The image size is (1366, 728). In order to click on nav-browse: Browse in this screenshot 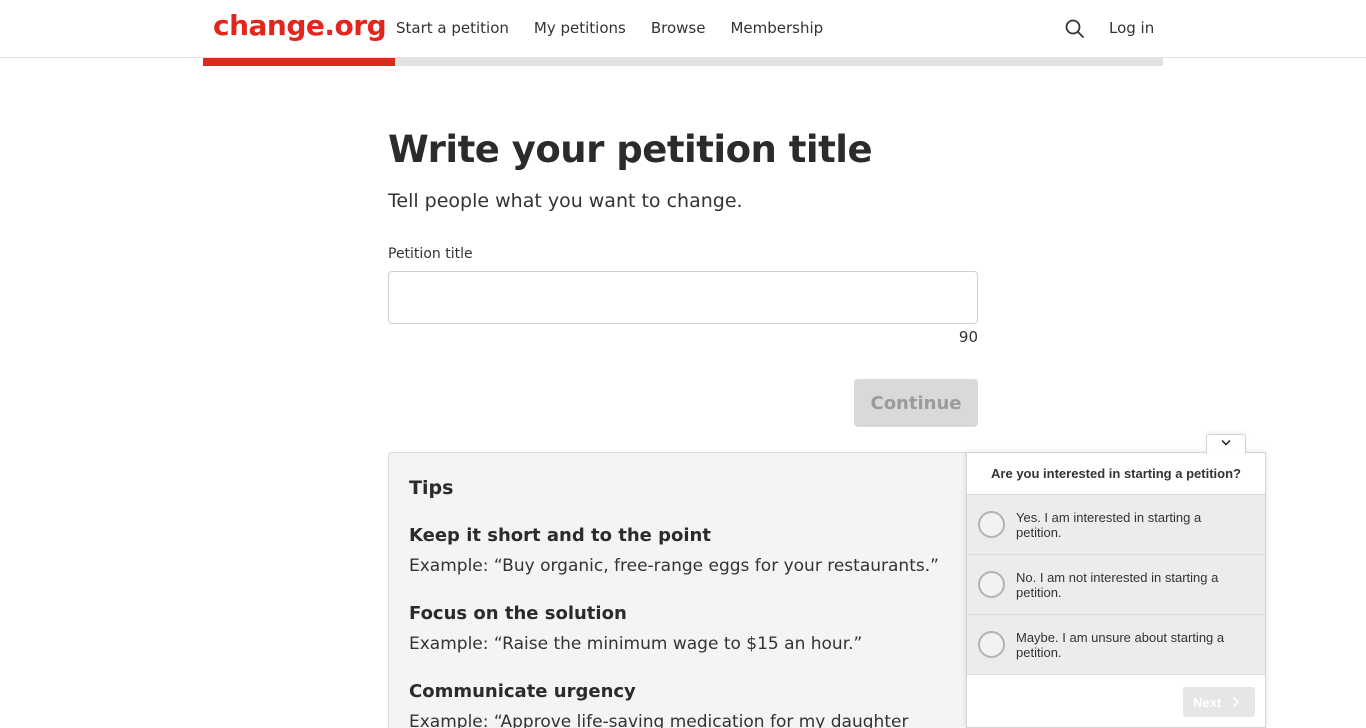, I will do `click(678, 28)`.